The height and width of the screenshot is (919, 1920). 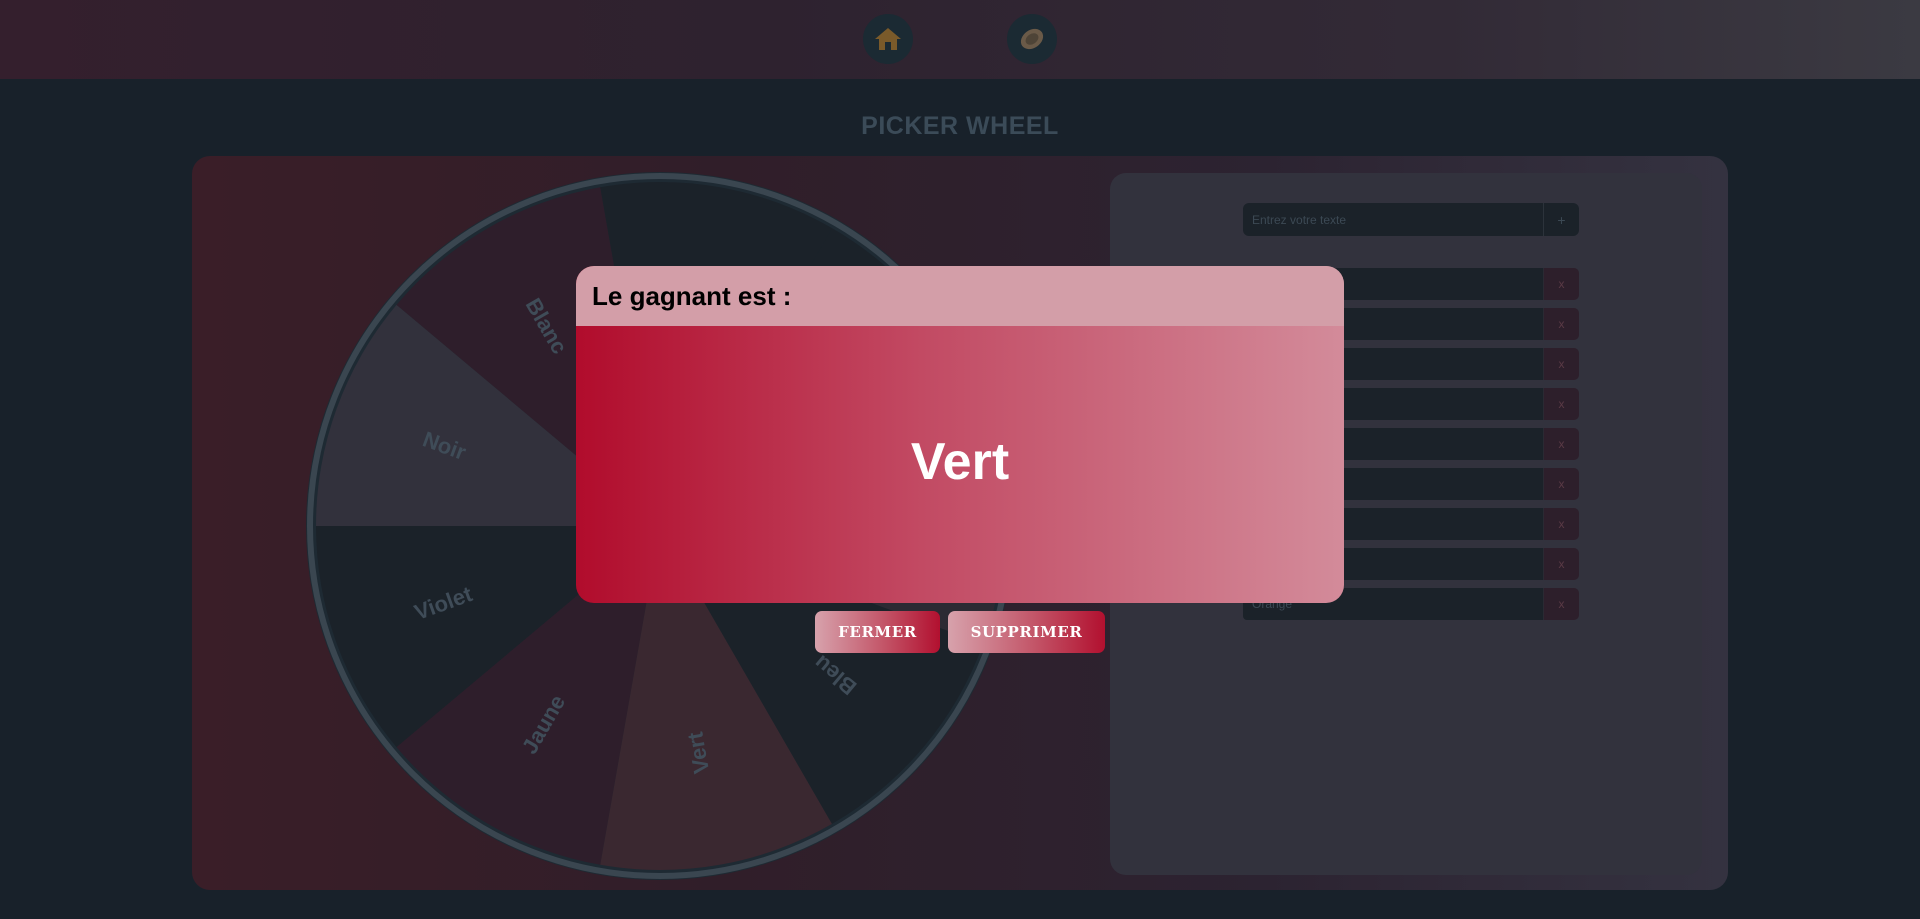 What do you see at coordinates (960, 296) in the screenshot?
I see `modal-header: Le gagnant est :` at bounding box center [960, 296].